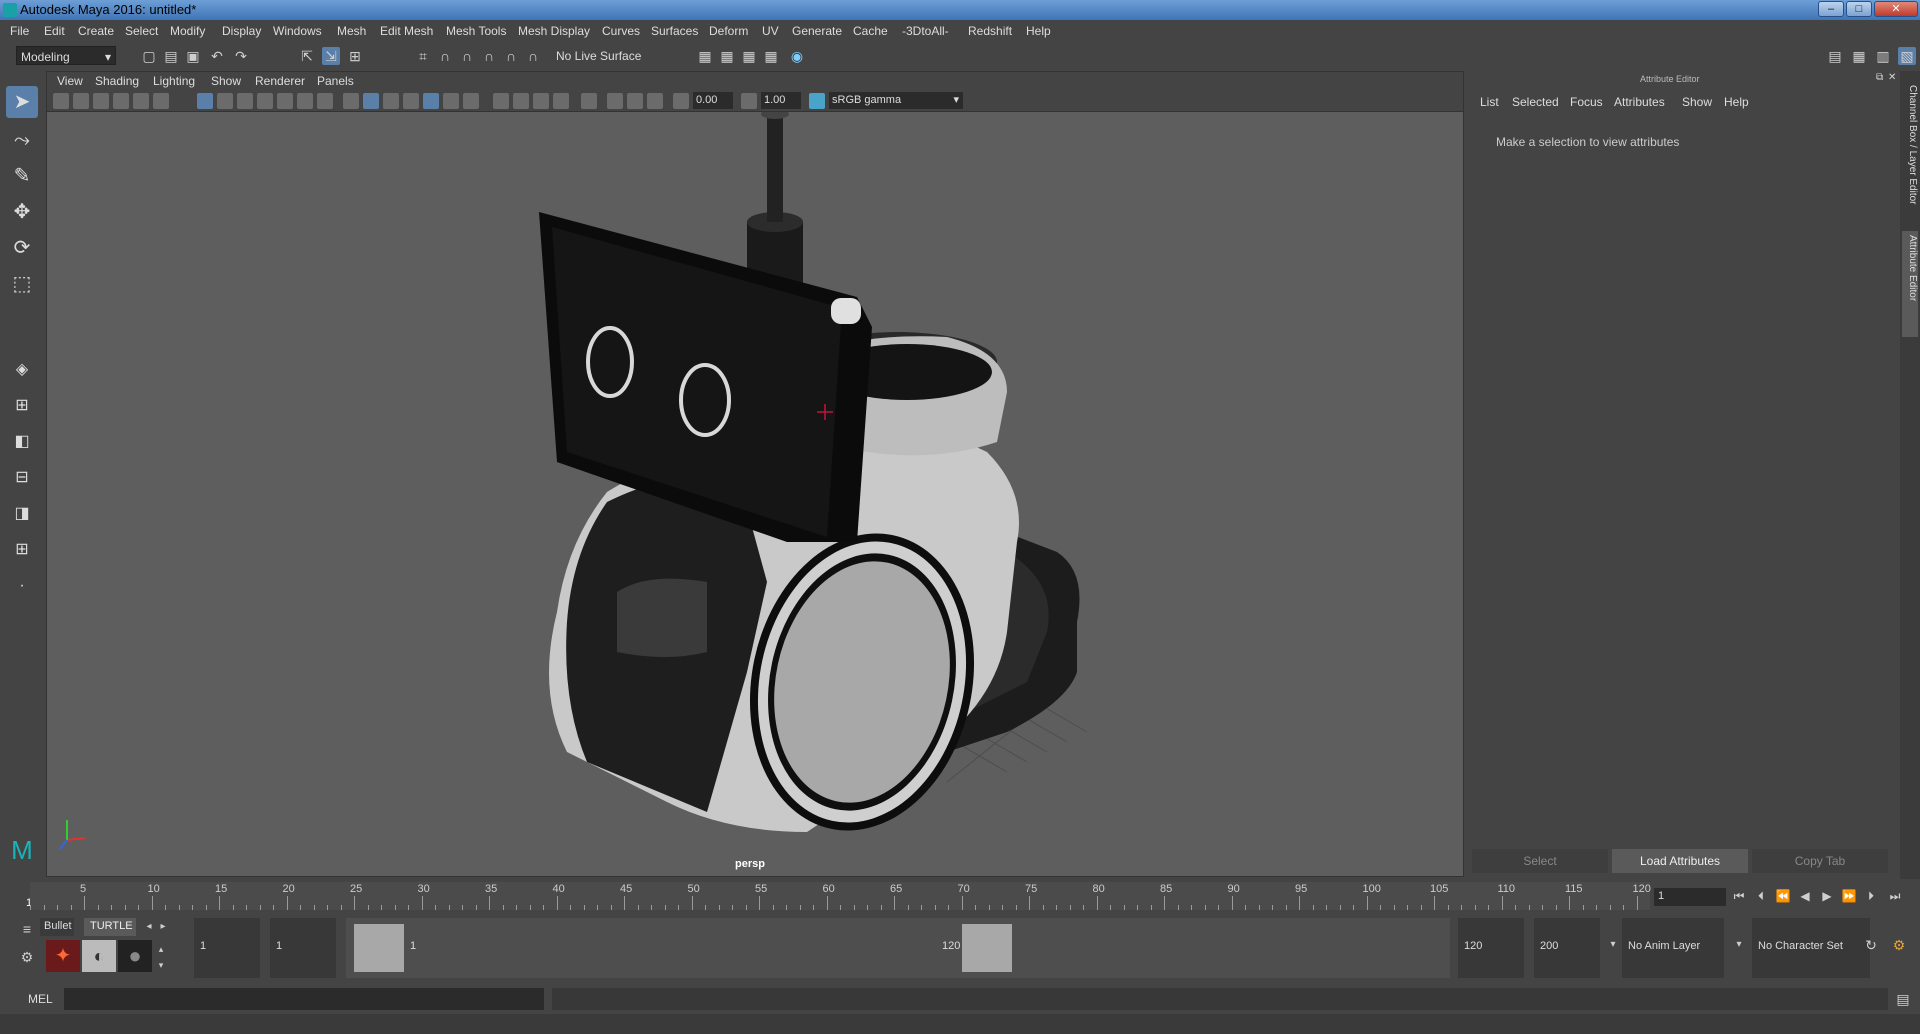 The image size is (1920, 1034). I want to click on menu-uv: UV, so click(770, 31).